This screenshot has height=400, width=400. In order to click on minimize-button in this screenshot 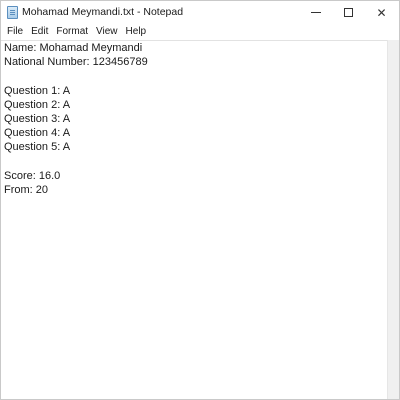, I will do `click(315, 12)`.